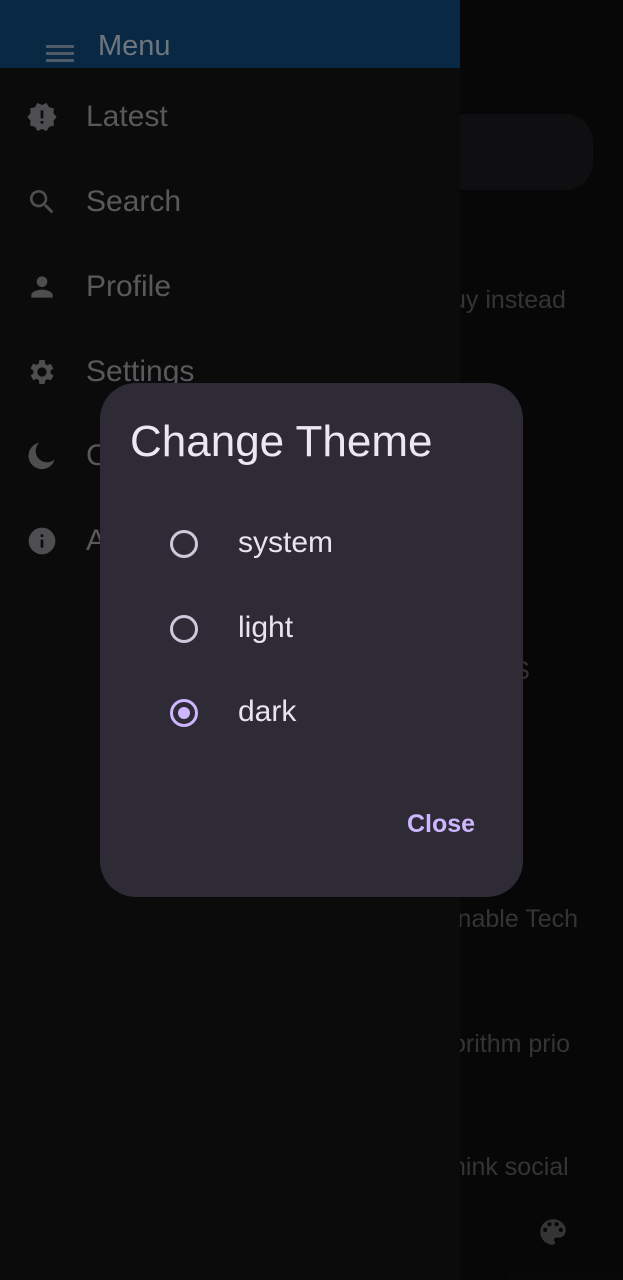 This screenshot has height=1280, width=623. Describe the element at coordinates (184, 713) in the screenshot. I see `radio-button-selected` at that location.